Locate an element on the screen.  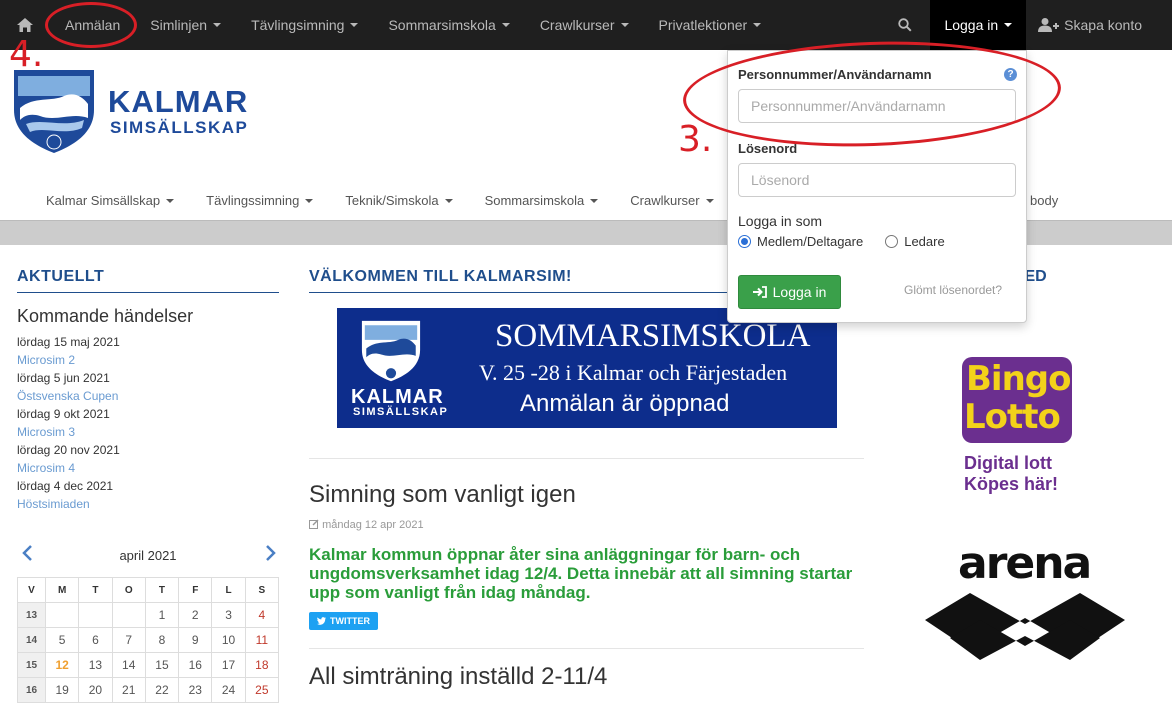
nav-item-tavlingsimning: Tävlingsimning is located at coordinates (304, 25).